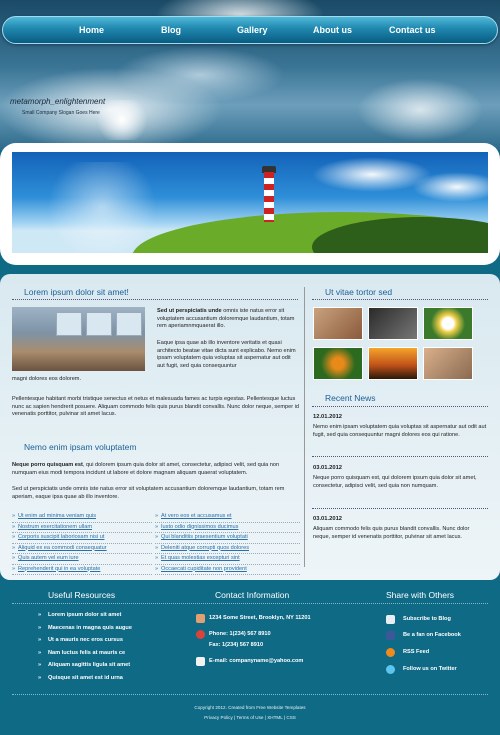 This screenshot has height=735, width=500. Describe the element at coordinates (113, 653) in the screenshot. I see `footer-link: Nam luctus felis at mauris ce` at that location.